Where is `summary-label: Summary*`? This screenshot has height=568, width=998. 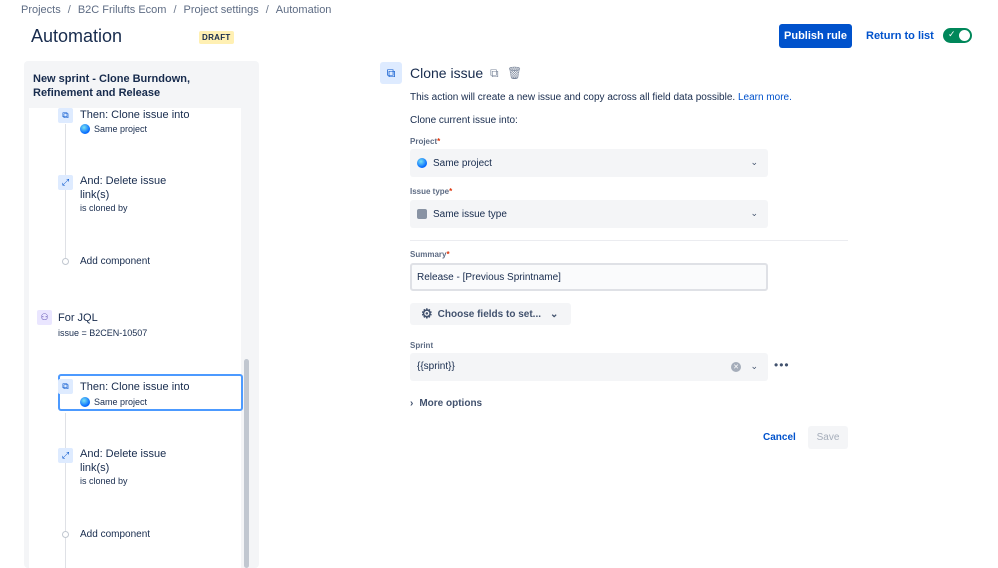 summary-label: Summary* is located at coordinates (430, 254).